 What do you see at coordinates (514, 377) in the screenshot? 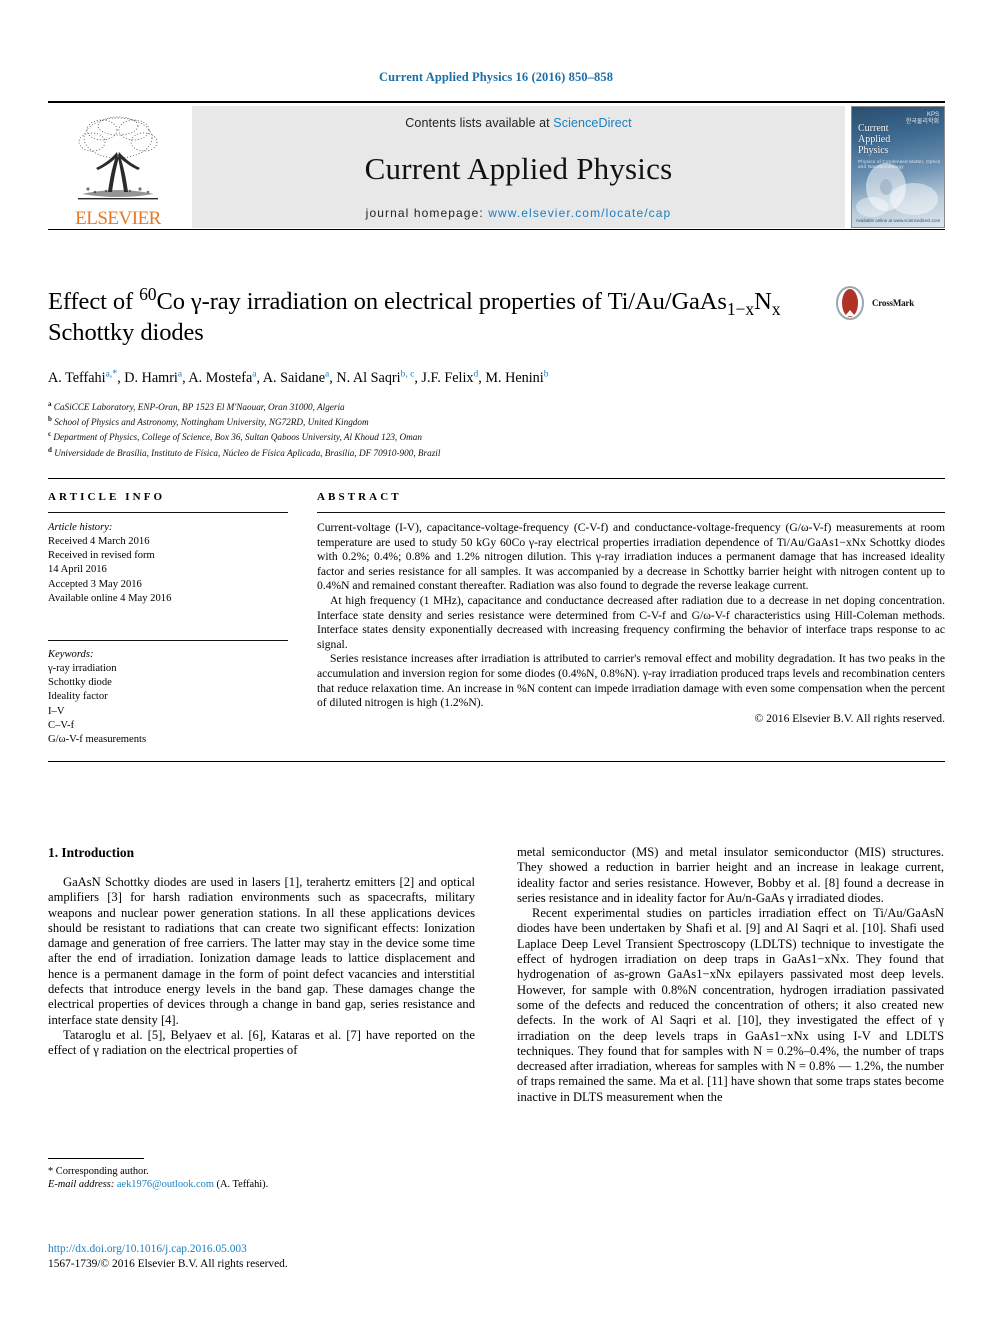
I see `author-name: M. Henini` at bounding box center [514, 377].